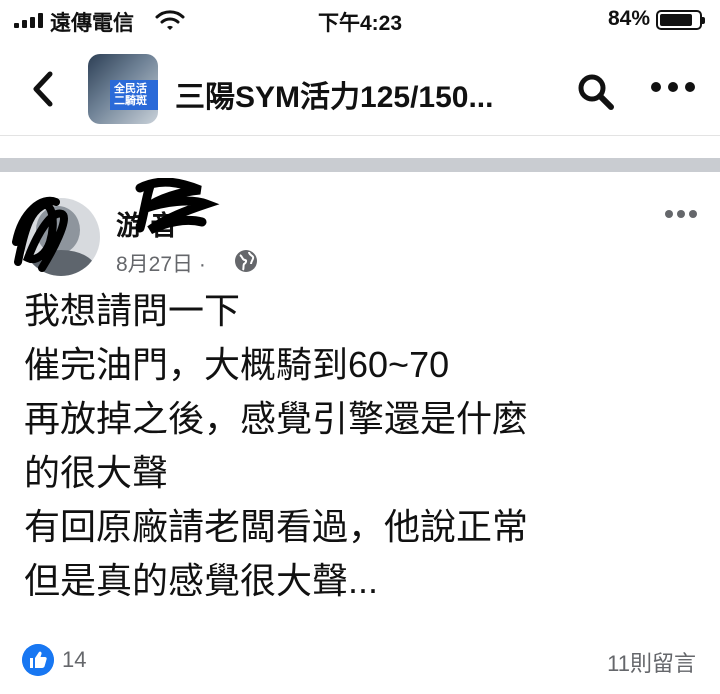 The image size is (720, 694). I want to click on redaction-scribble-avatar, so click(40, 234).